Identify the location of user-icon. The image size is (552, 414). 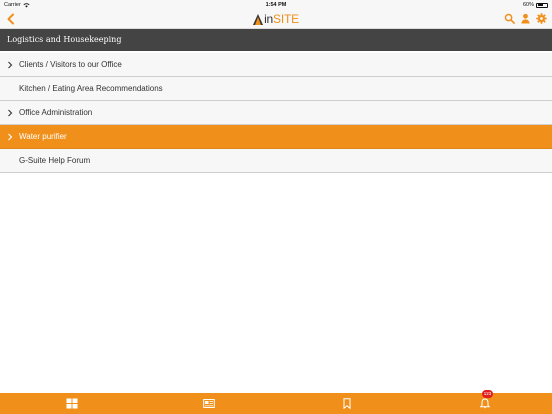
(525, 18).